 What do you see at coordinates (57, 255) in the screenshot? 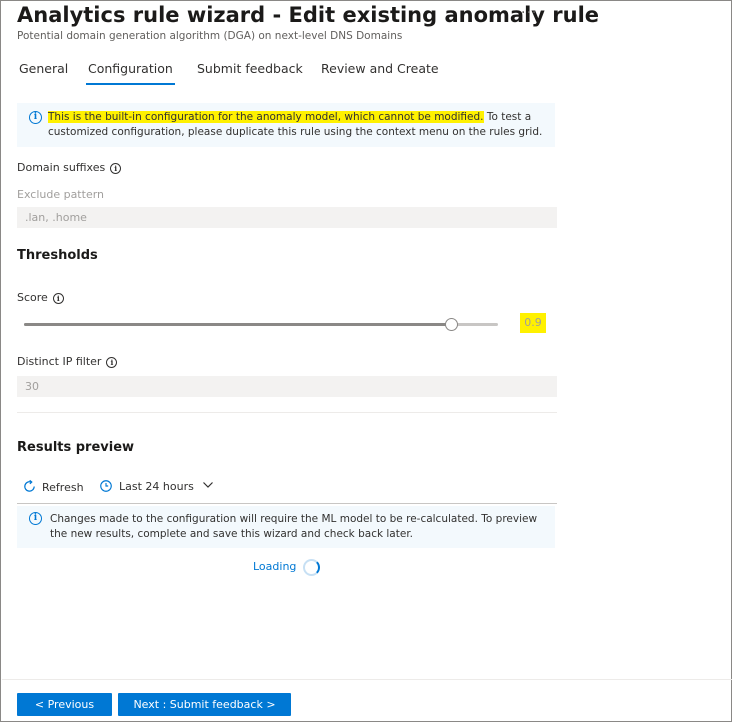
I see `thresholds-heading: Thresholds` at bounding box center [57, 255].